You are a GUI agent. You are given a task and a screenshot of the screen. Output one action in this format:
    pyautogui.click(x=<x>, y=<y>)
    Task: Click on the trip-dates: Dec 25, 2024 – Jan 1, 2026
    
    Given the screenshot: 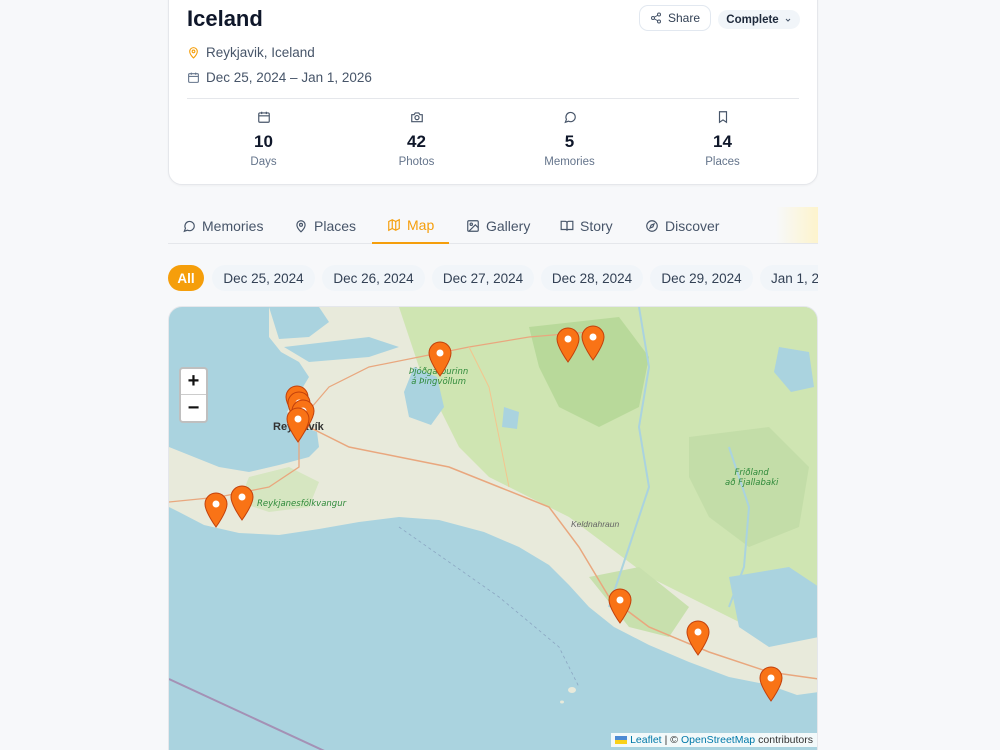 What is the action you would take?
    pyautogui.click(x=279, y=77)
    